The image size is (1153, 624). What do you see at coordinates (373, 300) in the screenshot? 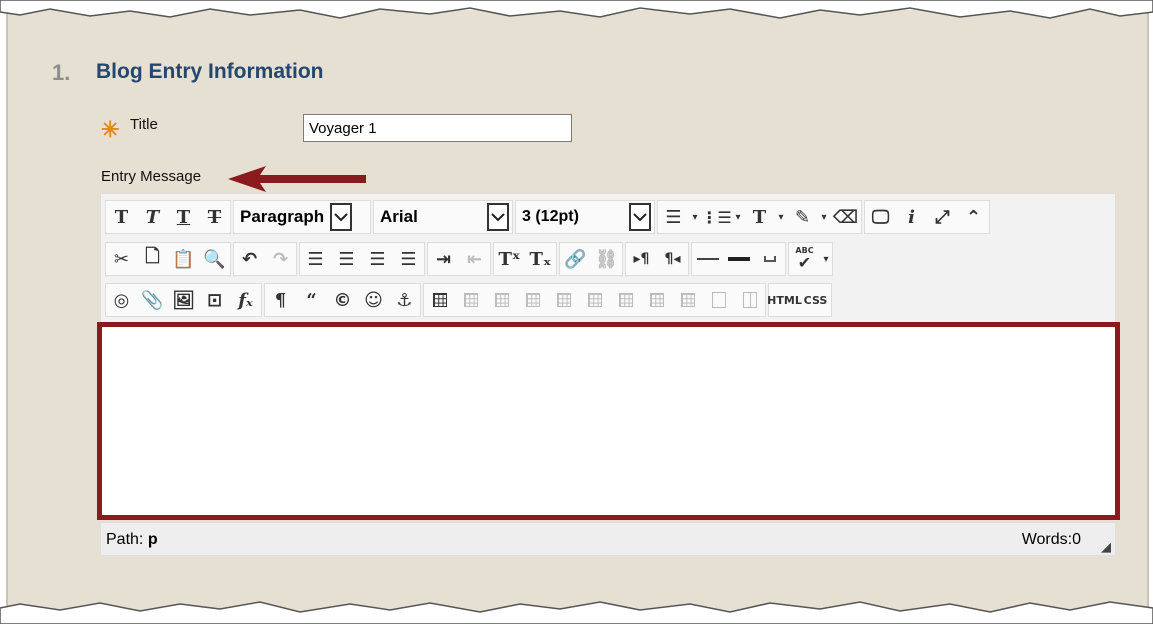
I see `emoticon-icon: ☺` at bounding box center [373, 300].